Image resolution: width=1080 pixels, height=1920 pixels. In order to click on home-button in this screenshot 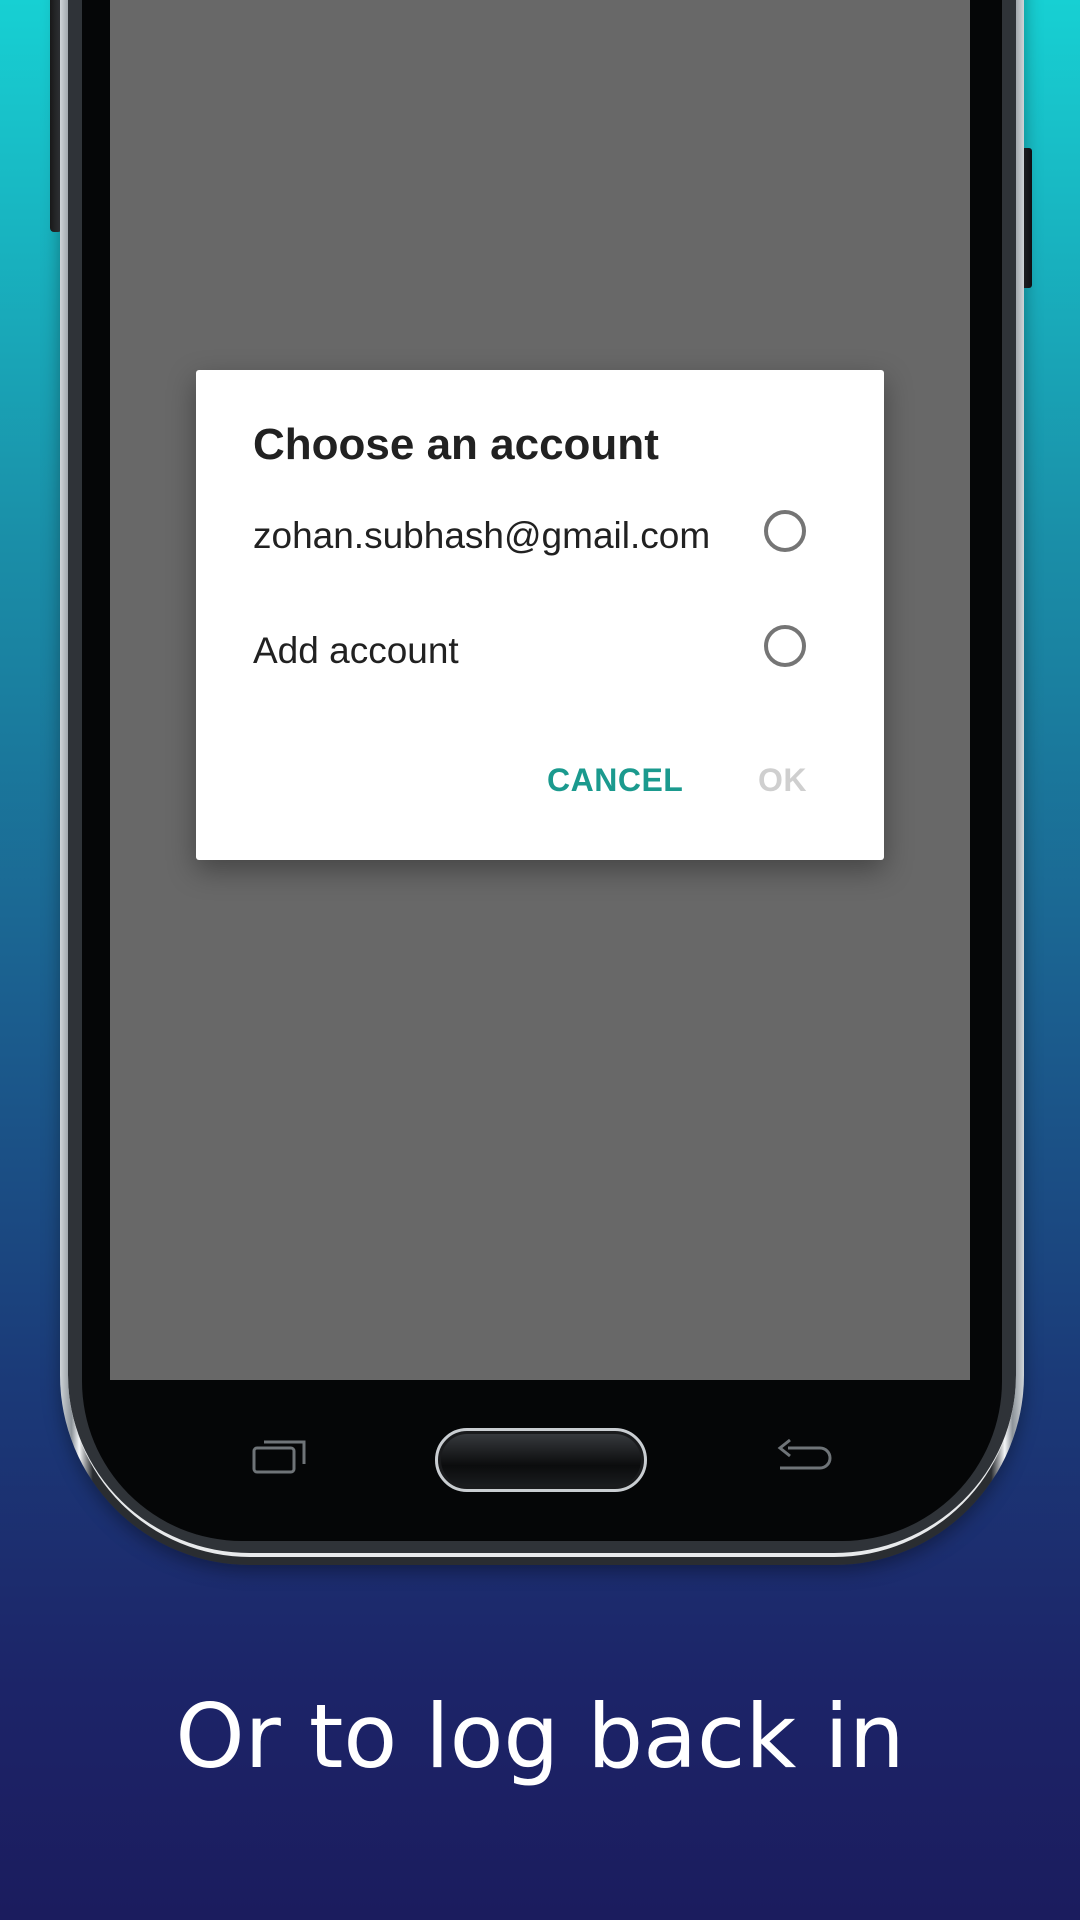, I will do `click(541, 1460)`.